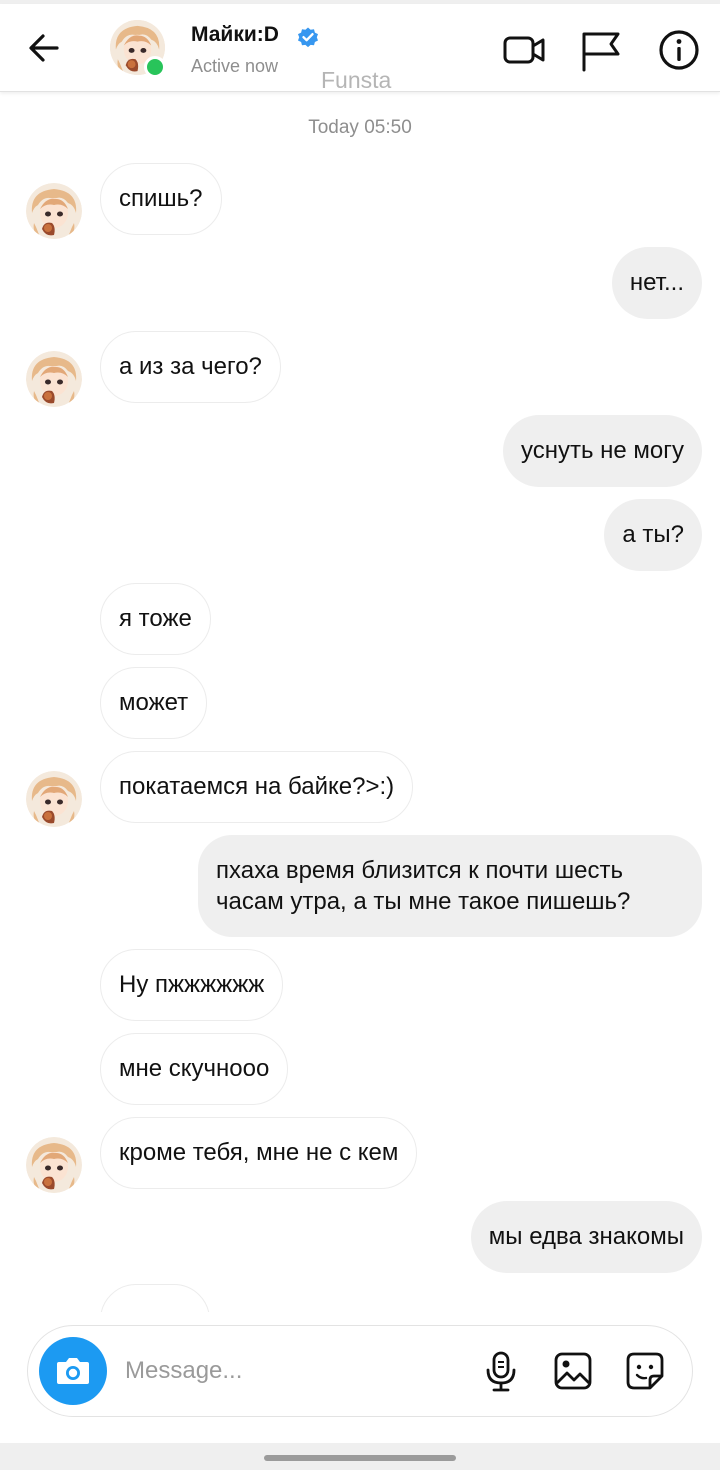  What do you see at coordinates (275, 1371) in the screenshot?
I see `message-input` at bounding box center [275, 1371].